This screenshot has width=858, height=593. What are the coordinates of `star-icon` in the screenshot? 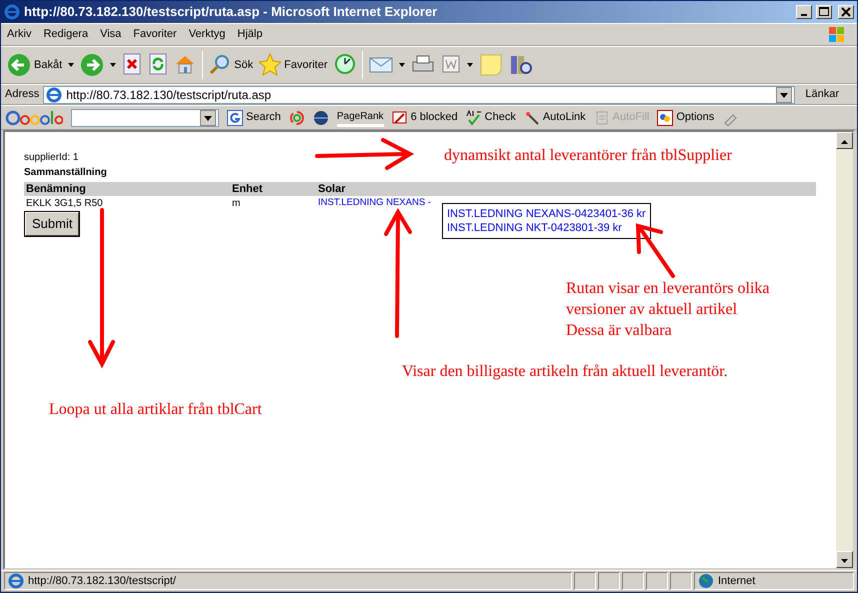 It's located at (270, 65).